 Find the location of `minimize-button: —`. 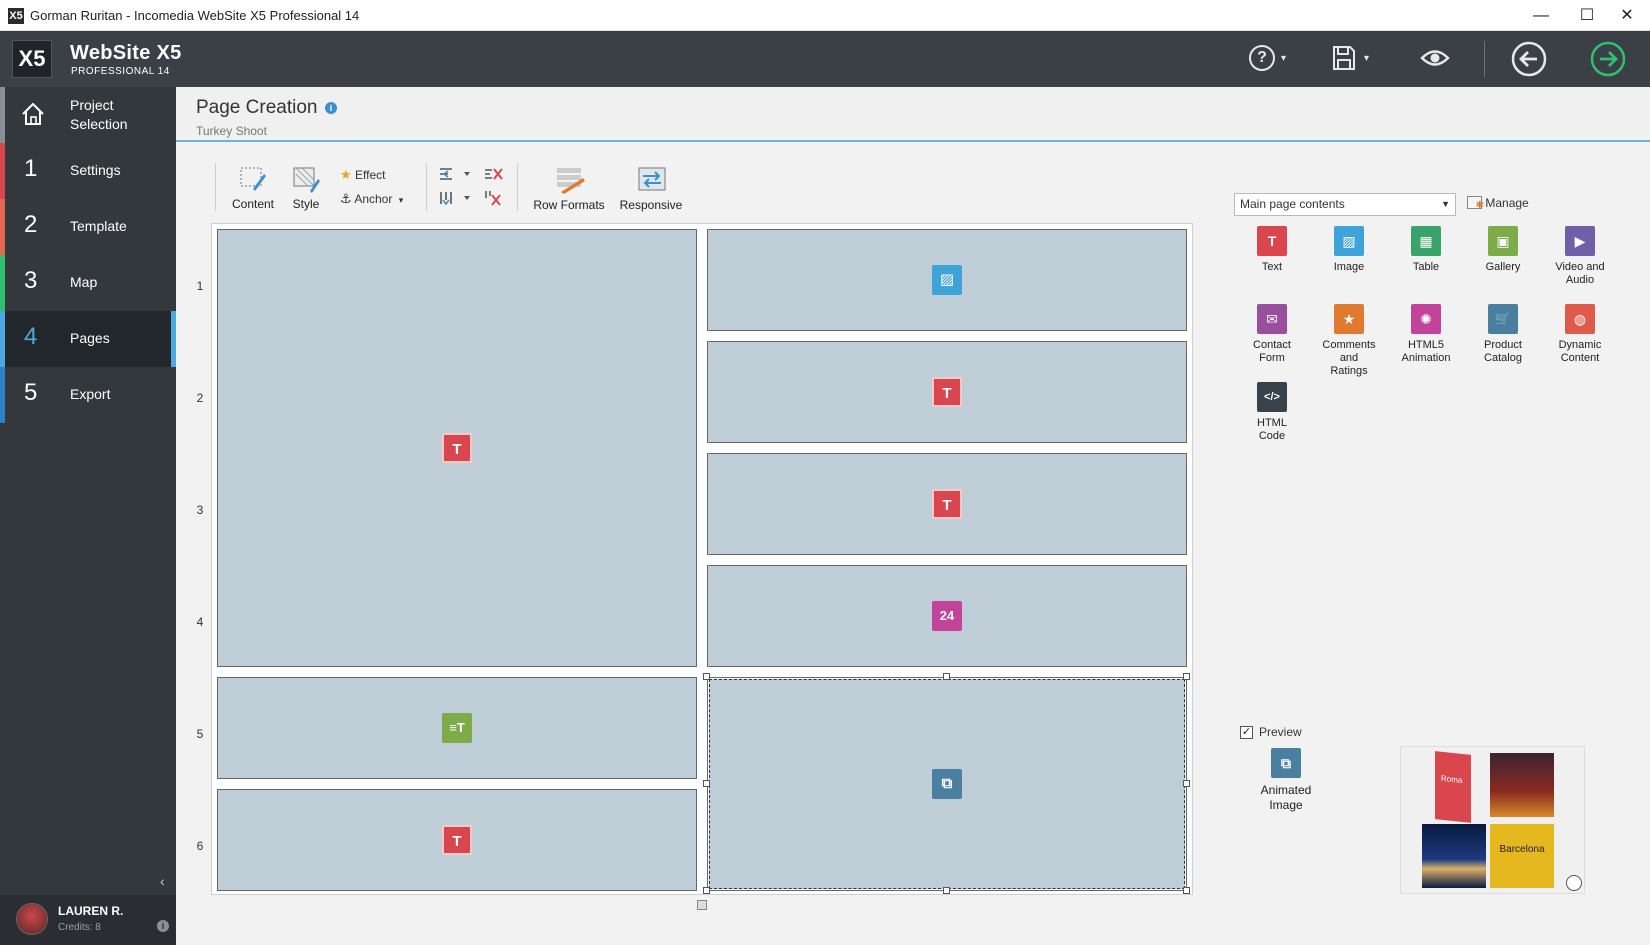

minimize-button: — is located at coordinates (1541, 15).